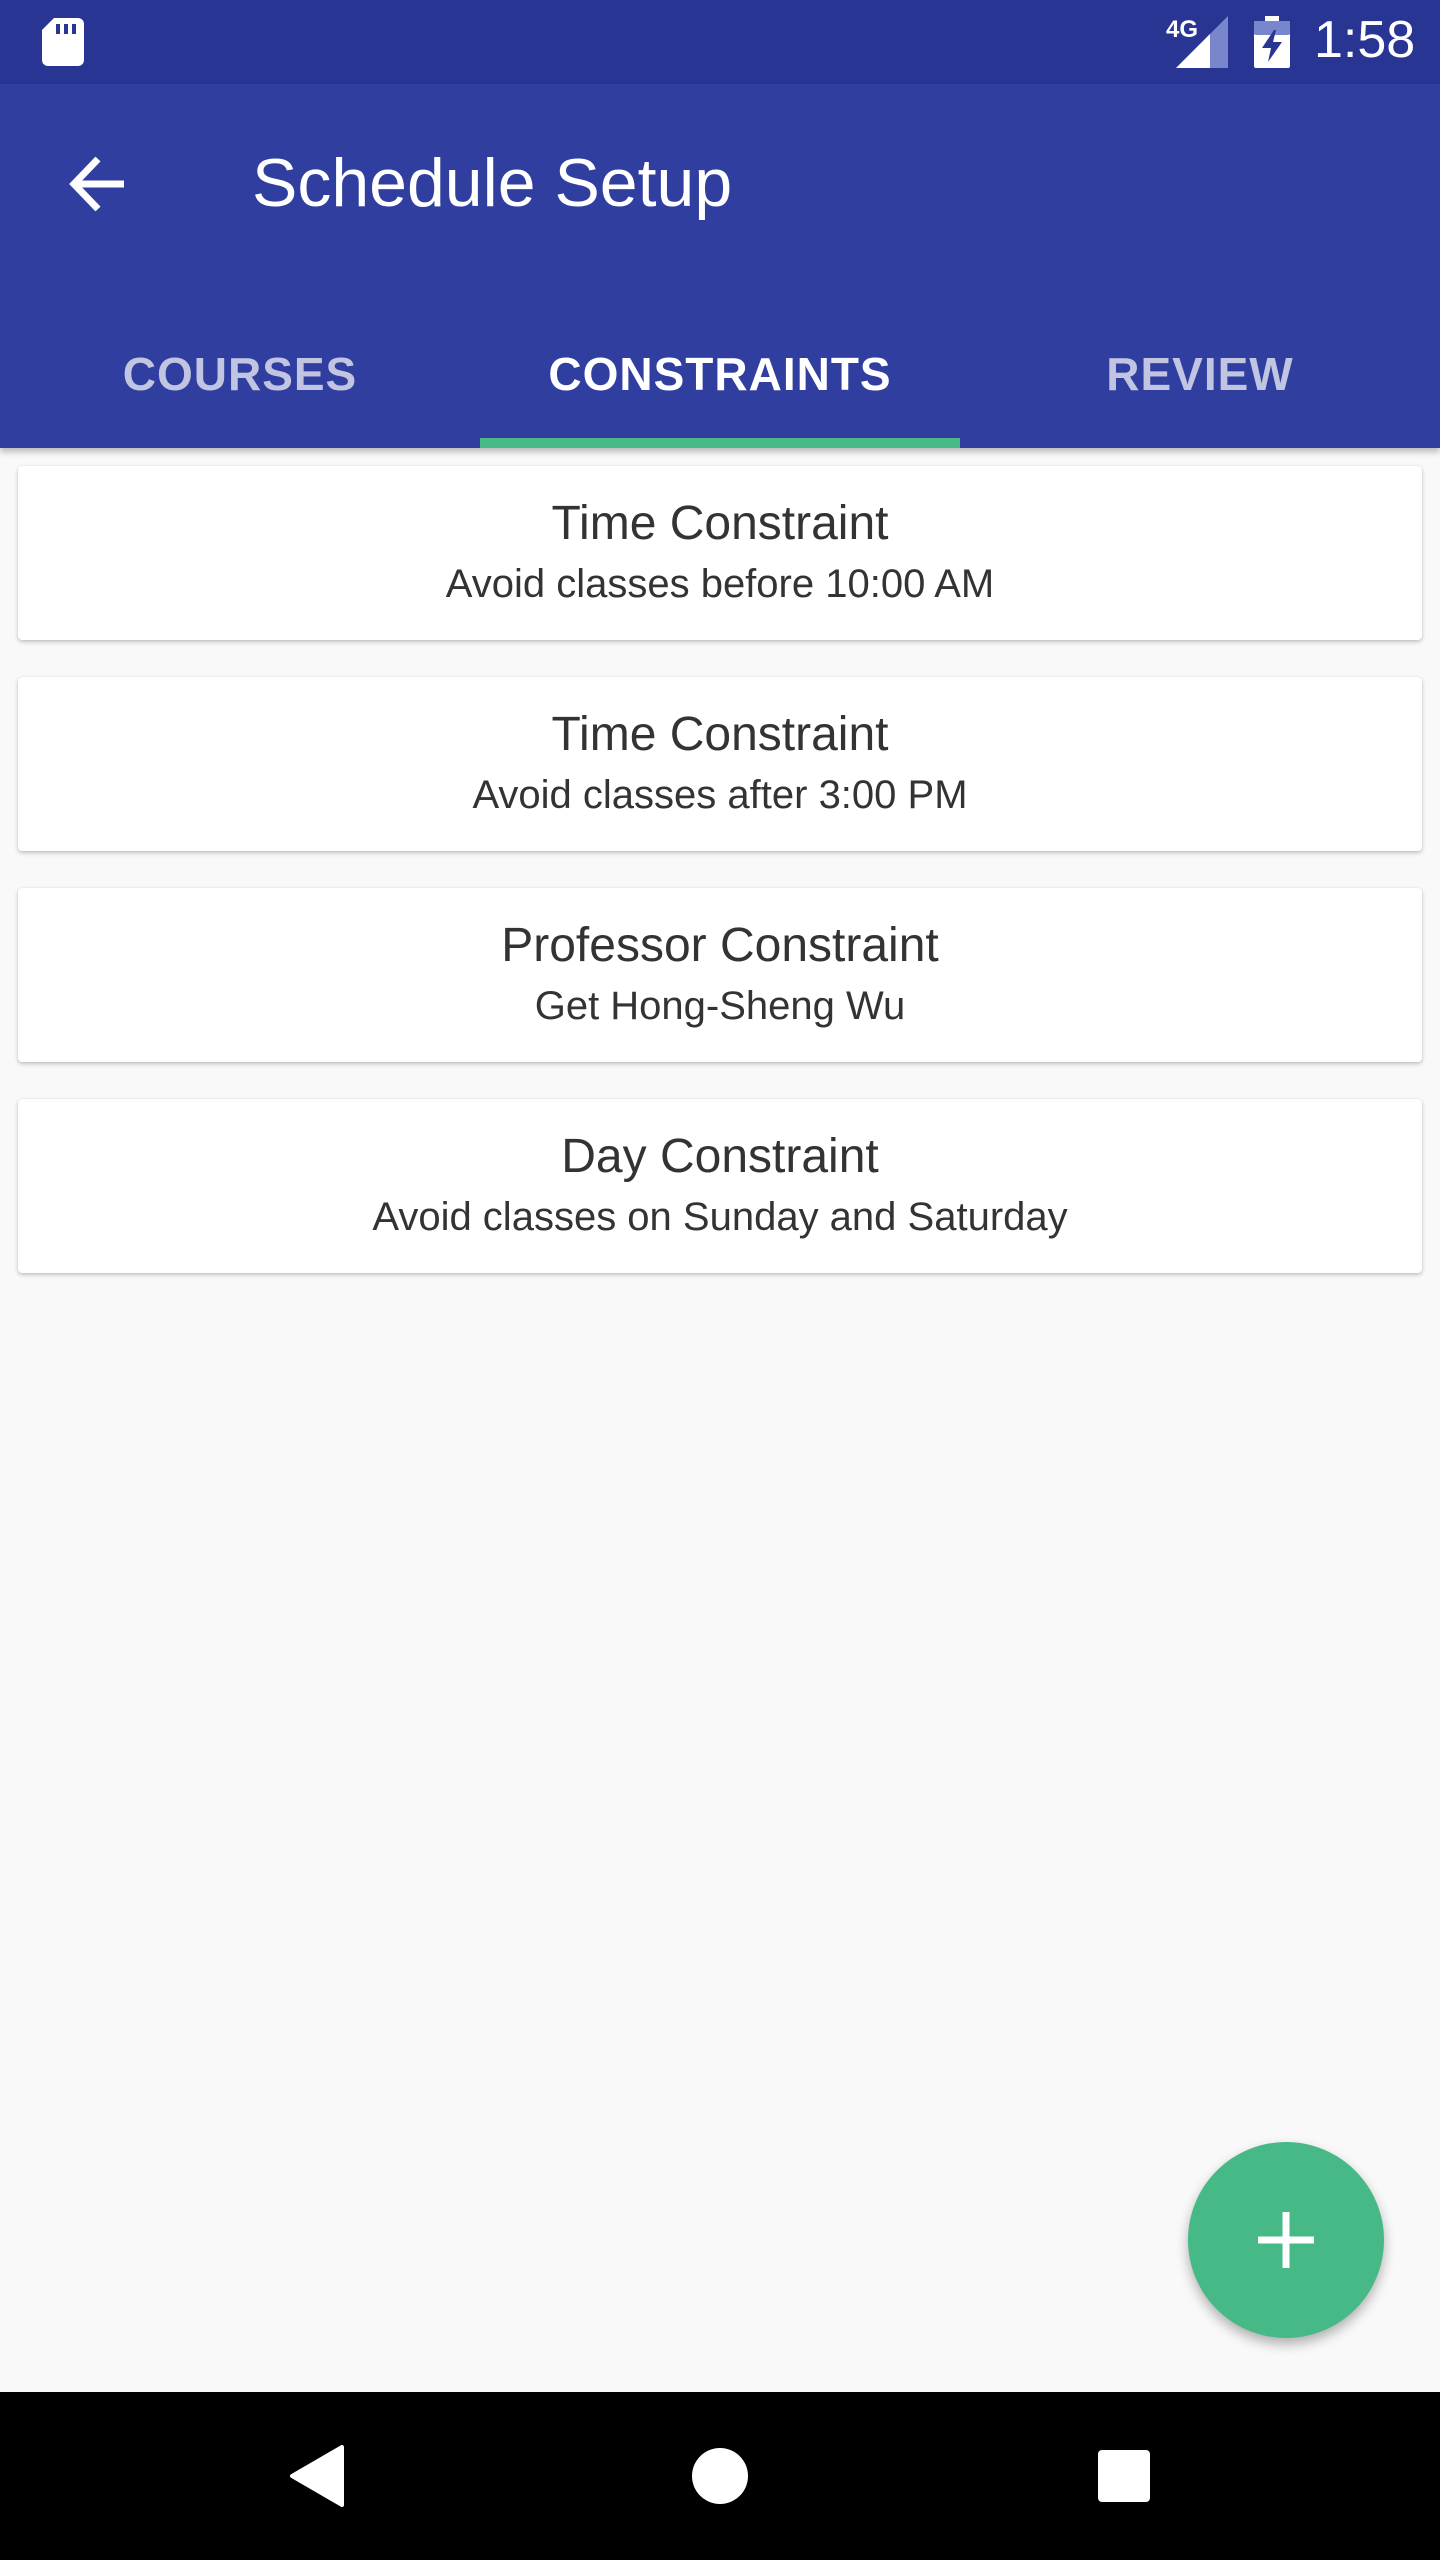  I want to click on constraint-card: Professor Constraint Get Hong-Sheng Wu, so click(720, 975).